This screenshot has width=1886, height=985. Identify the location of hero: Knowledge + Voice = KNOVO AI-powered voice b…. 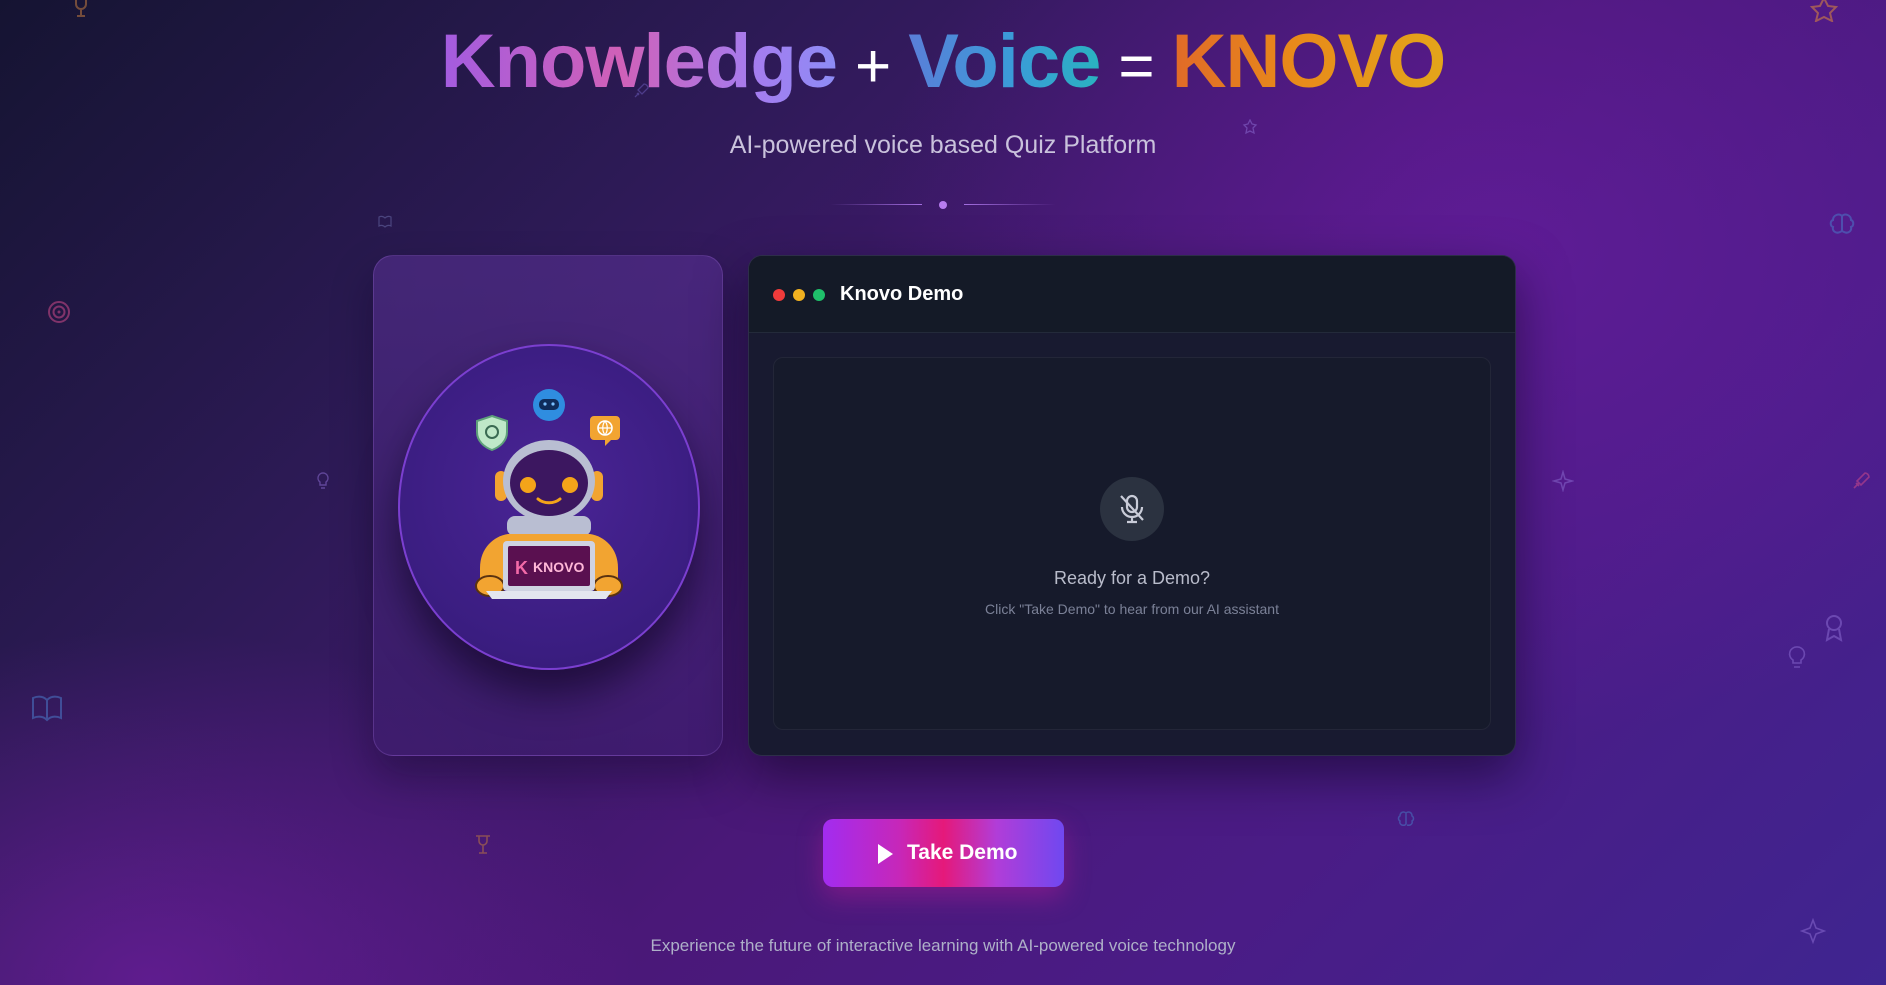
(943, 87).